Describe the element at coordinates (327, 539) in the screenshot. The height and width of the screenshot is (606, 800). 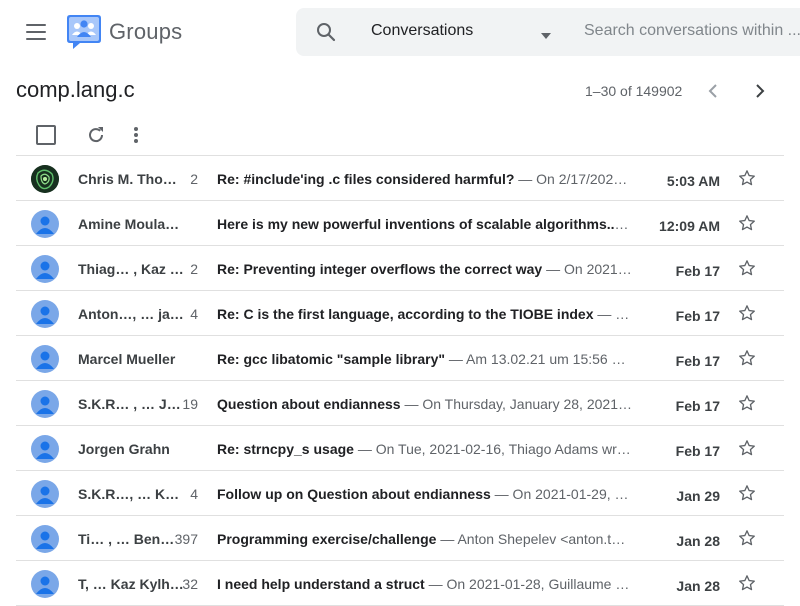
I see `conversation-subject: Programming exercise/challenge` at that location.